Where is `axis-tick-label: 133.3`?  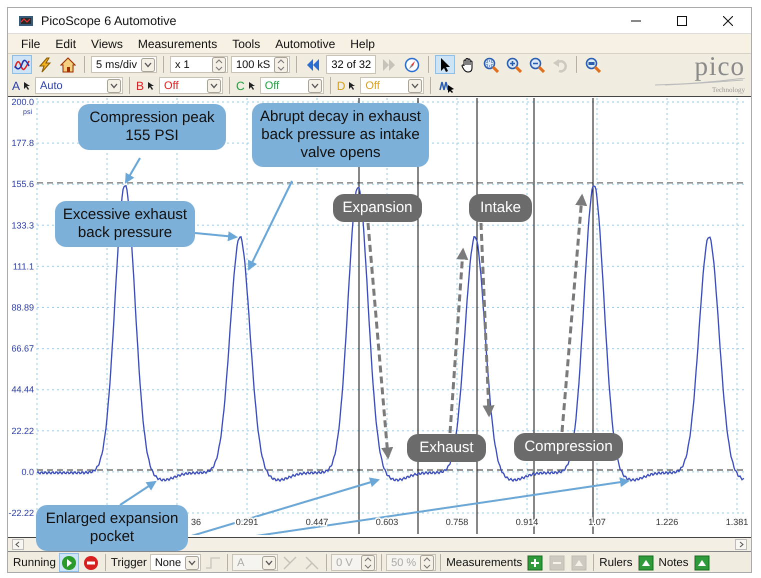 axis-tick-label: 133.3 is located at coordinates (22, 225).